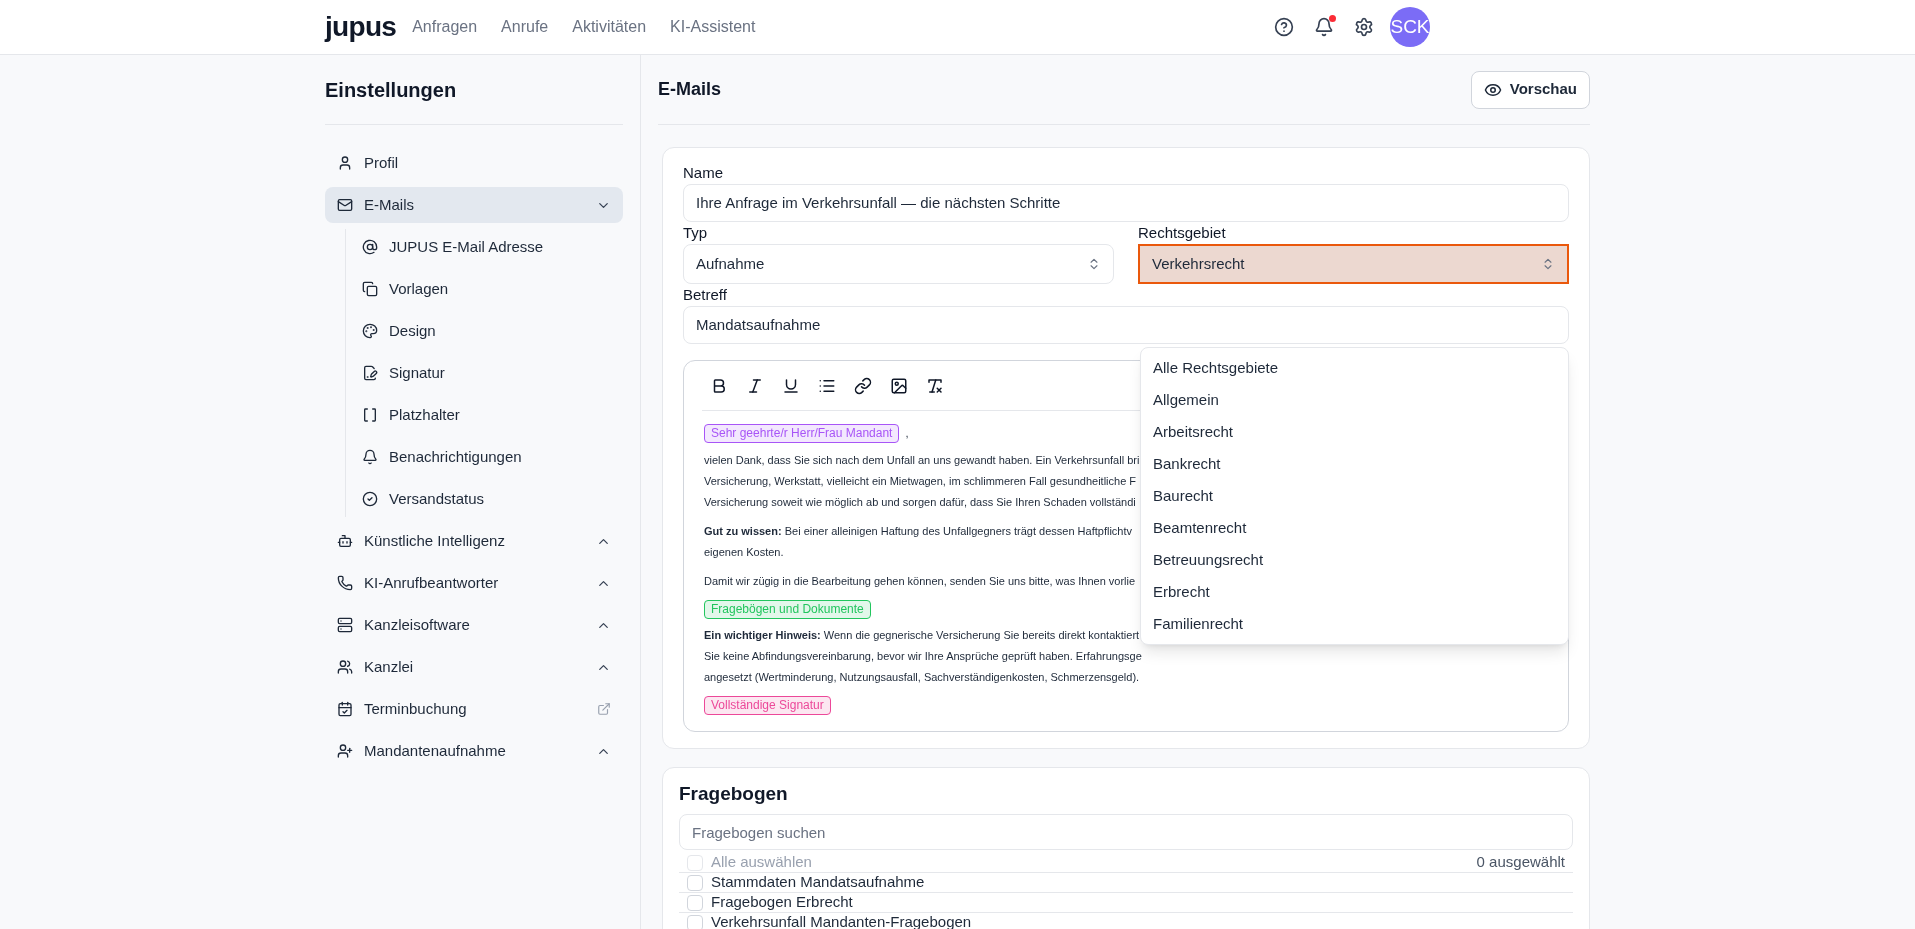  I want to click on section-title: Fragebogen, so click(734, 794).